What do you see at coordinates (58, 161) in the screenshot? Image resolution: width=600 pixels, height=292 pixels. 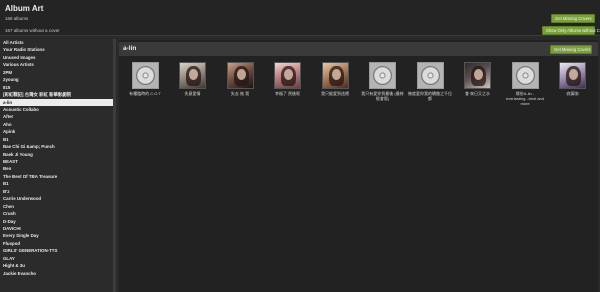 I see `artist-item: BEAST` at bounding box center [58, 161].